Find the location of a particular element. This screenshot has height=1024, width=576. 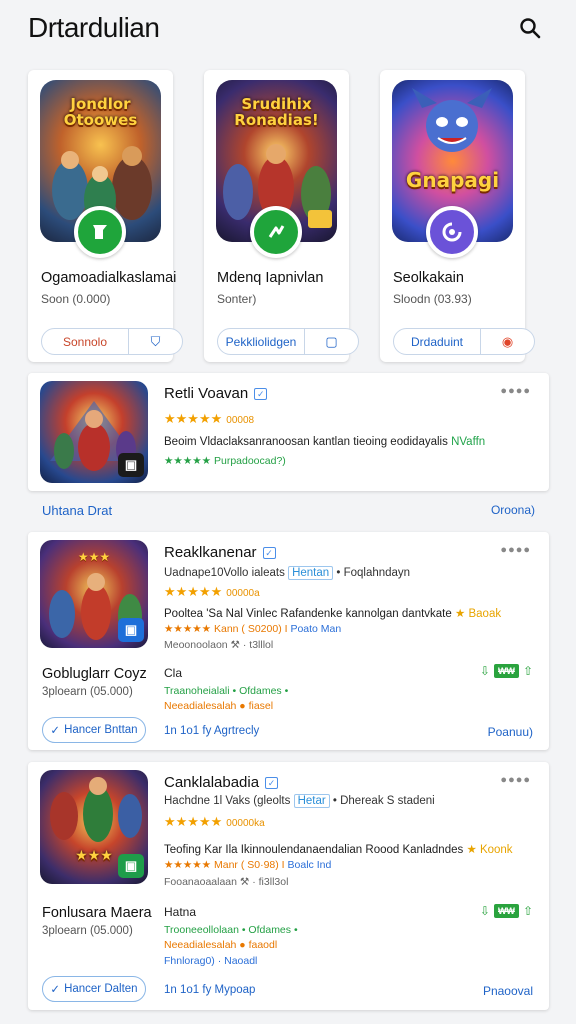

action-button: ✓ Hancer Bnttan is located at coordinates (94, 730).